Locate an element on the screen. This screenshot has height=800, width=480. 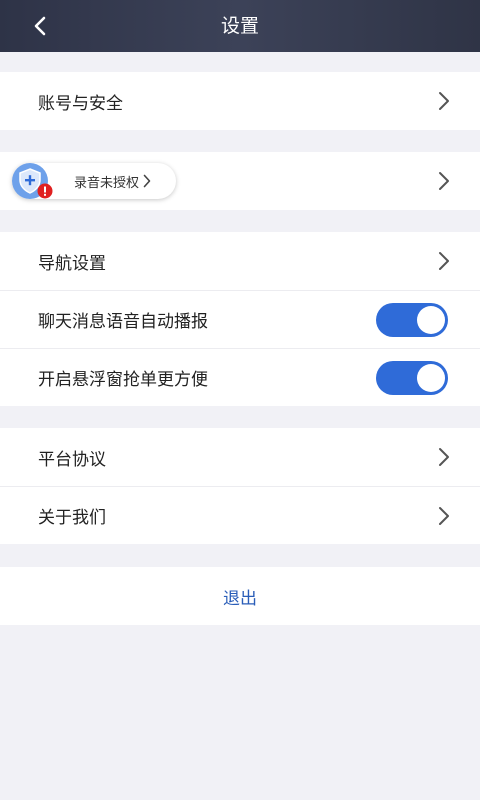
recording-section: 录音未授权 is located at coordinates (240, 181).